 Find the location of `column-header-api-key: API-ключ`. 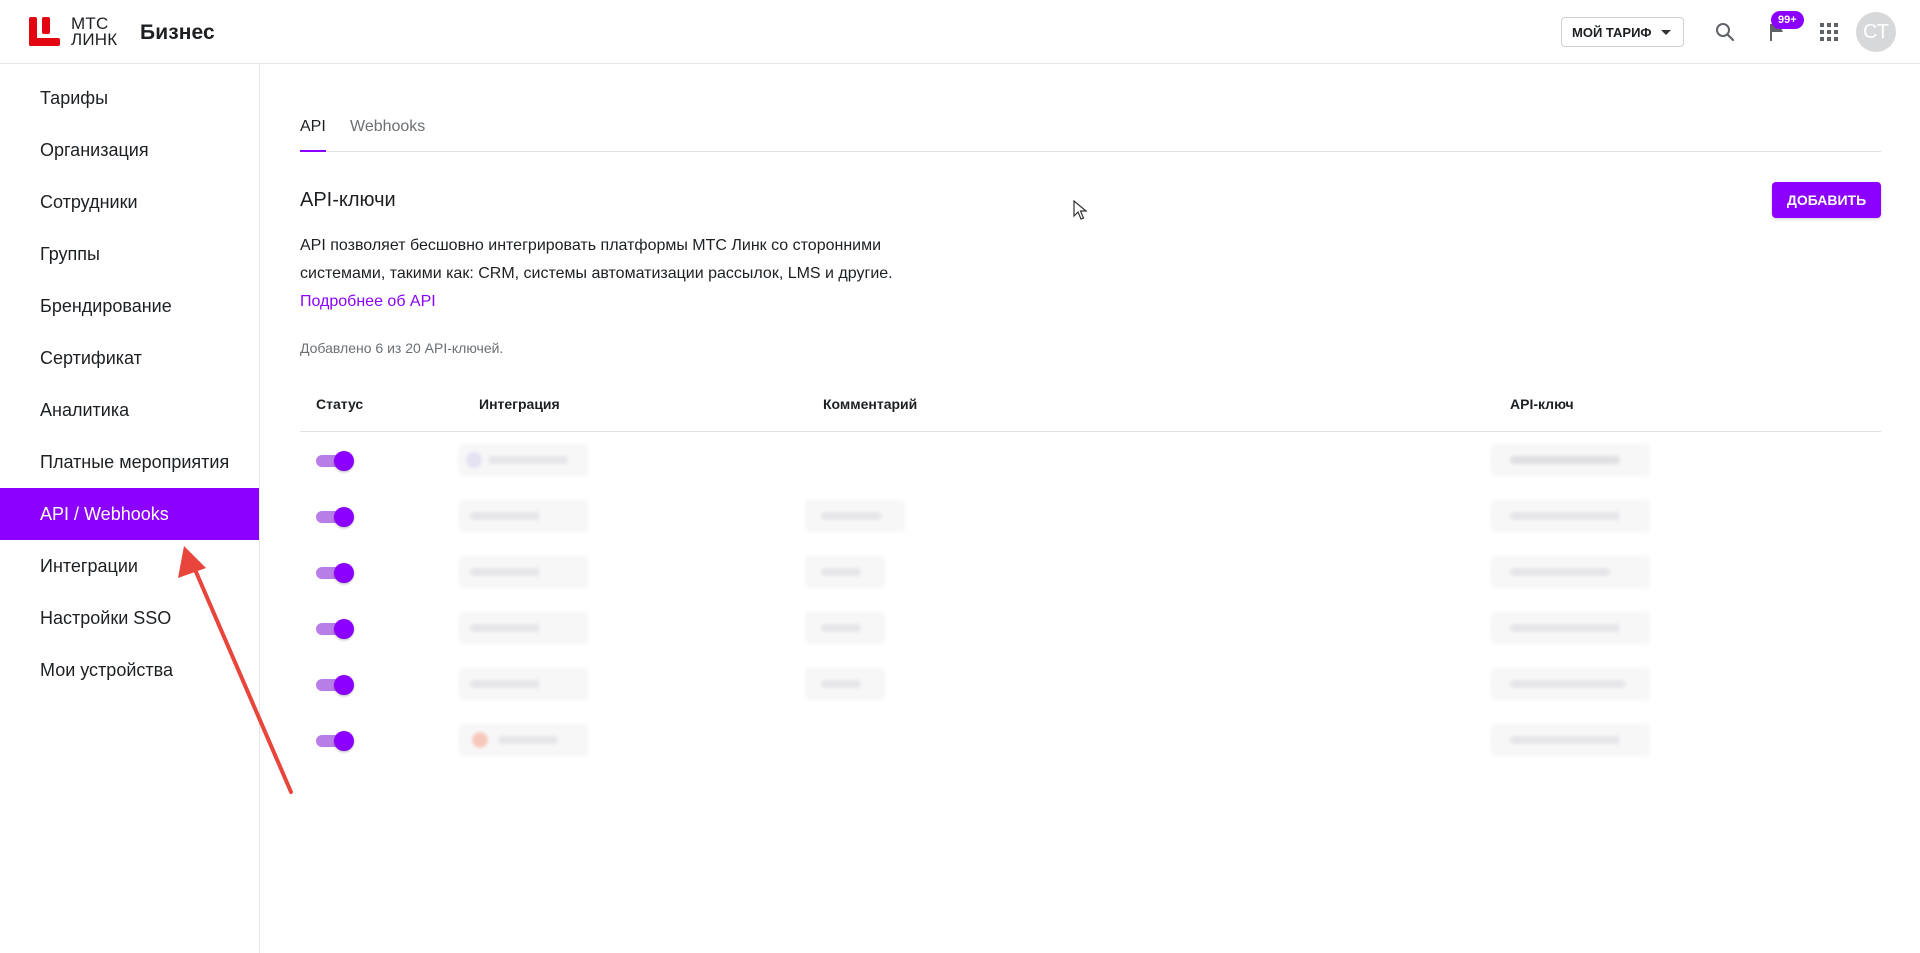

column-header-api-key: API-ключ is located at coordinates (1542, 404).